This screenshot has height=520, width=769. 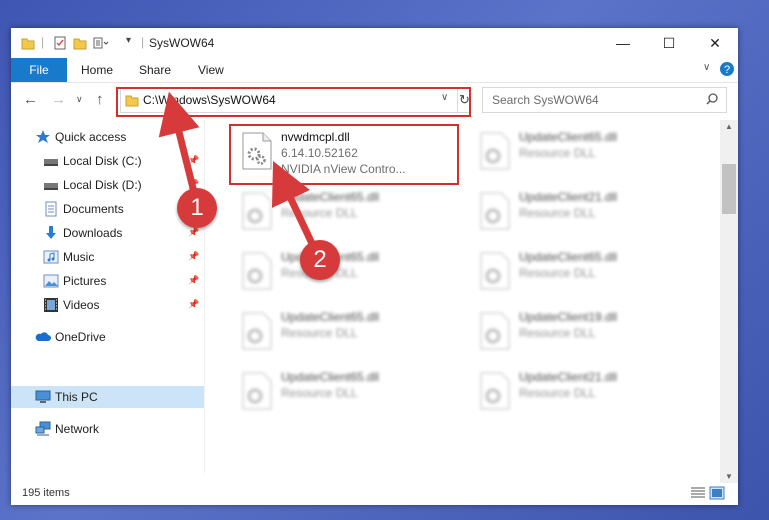 I want to click on sidebar-item-documents: Documents 📌, so click(x=107, y=209).